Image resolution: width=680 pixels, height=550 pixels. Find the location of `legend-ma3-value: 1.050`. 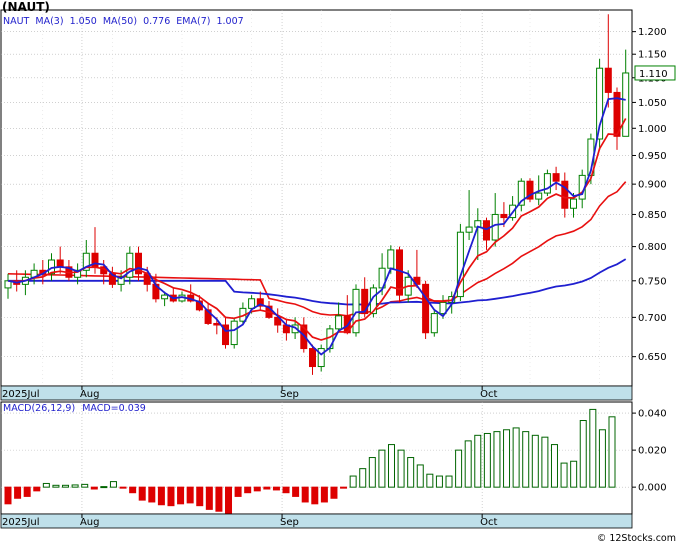

legend-ma3-value: 1.050 is located at coordinates (83, 21).